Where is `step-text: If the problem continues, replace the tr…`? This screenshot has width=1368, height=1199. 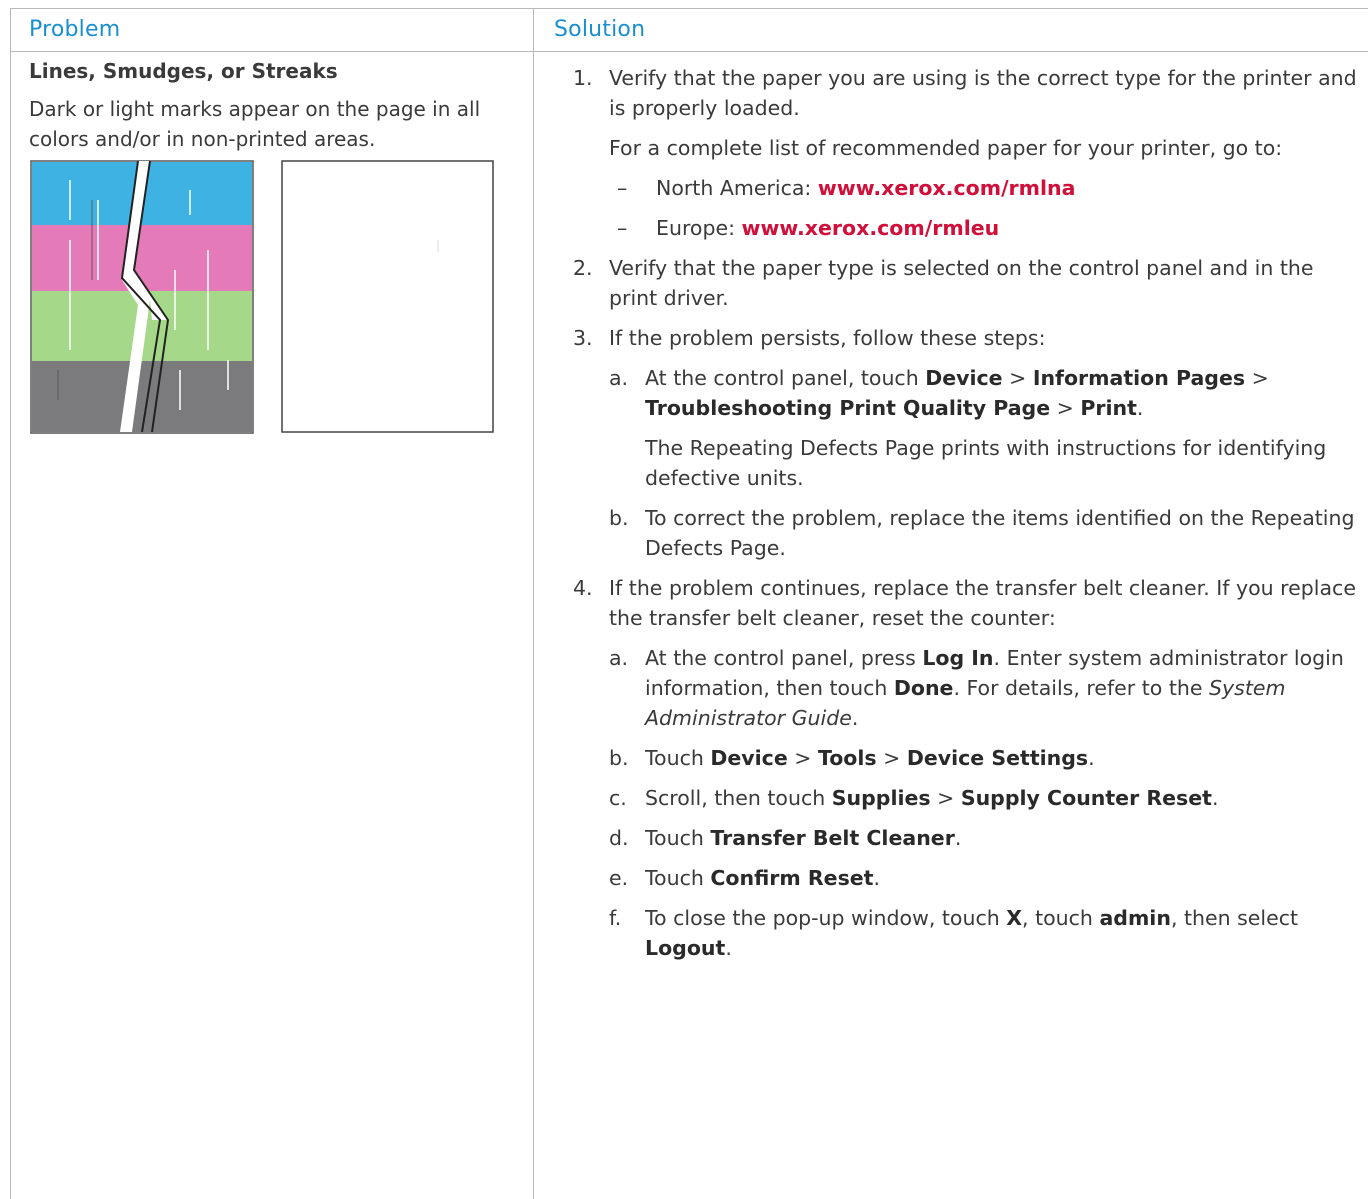 step-text: If the problem continues, replace the tr… is located at coordinates (982, 603).